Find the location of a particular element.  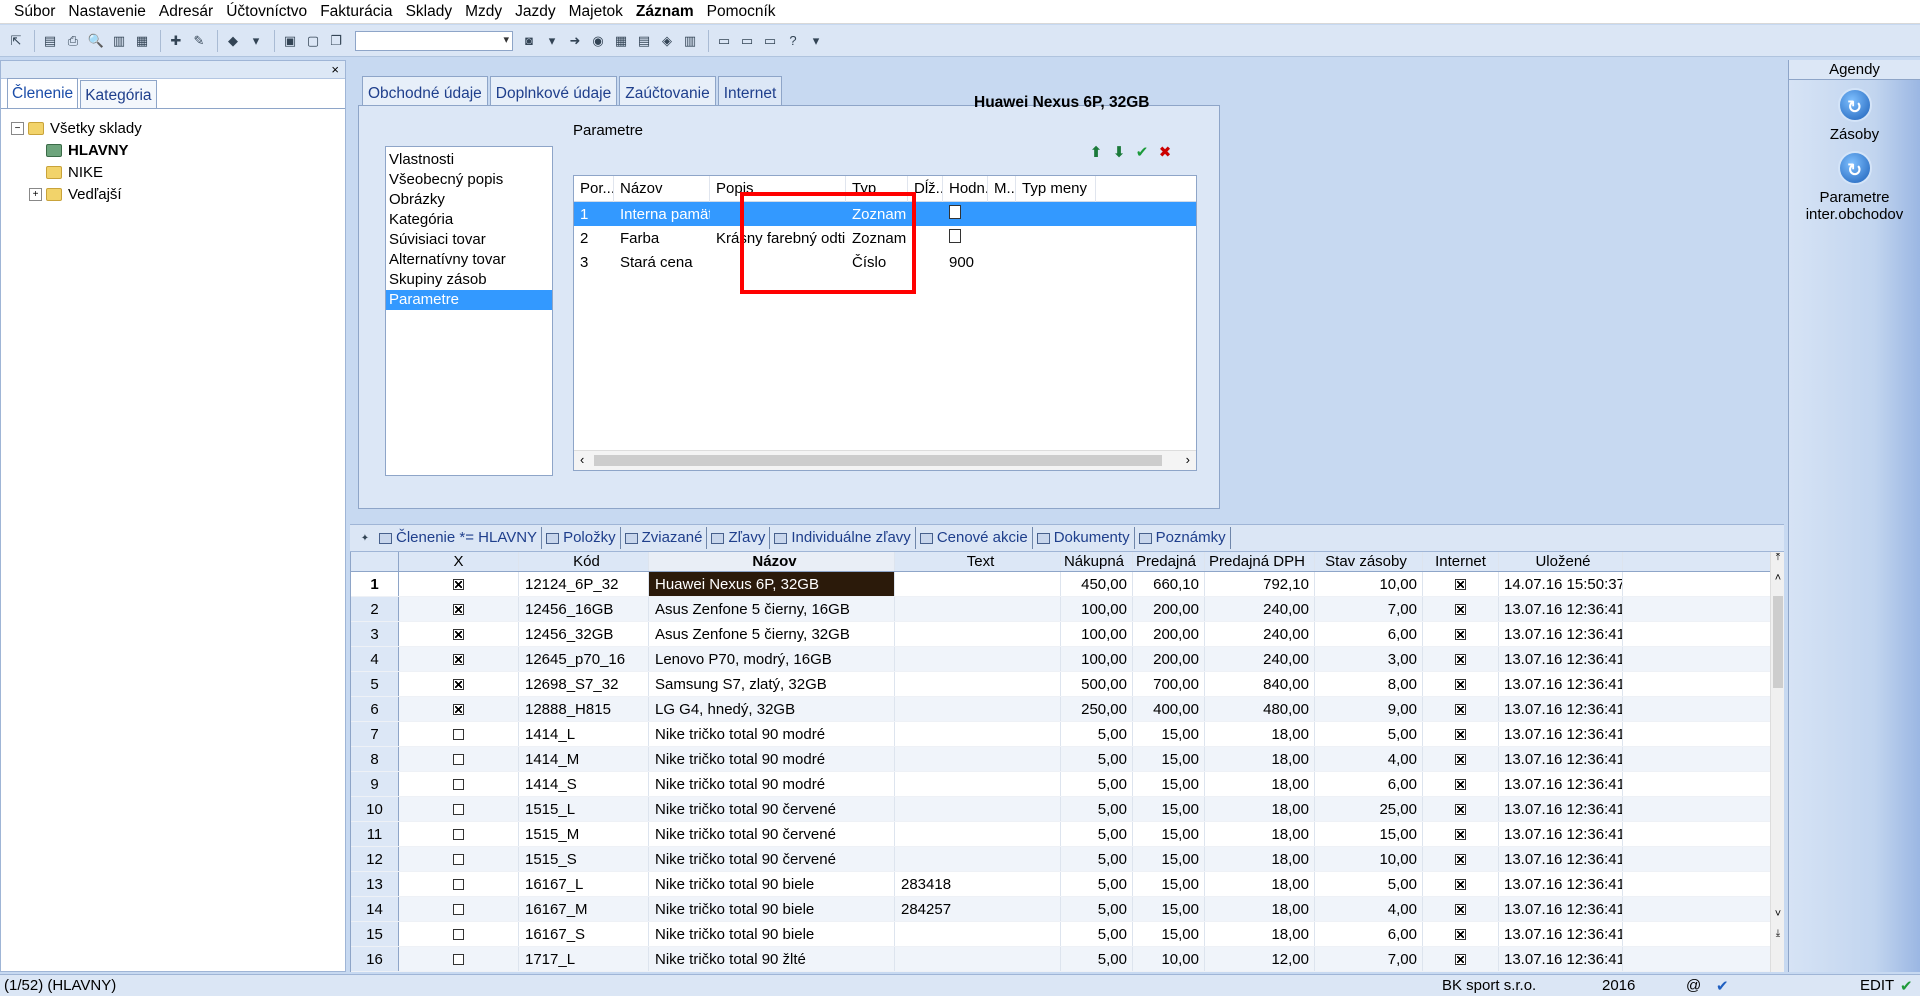

window2-icon: ▭ is located at coordinates (747, 41).